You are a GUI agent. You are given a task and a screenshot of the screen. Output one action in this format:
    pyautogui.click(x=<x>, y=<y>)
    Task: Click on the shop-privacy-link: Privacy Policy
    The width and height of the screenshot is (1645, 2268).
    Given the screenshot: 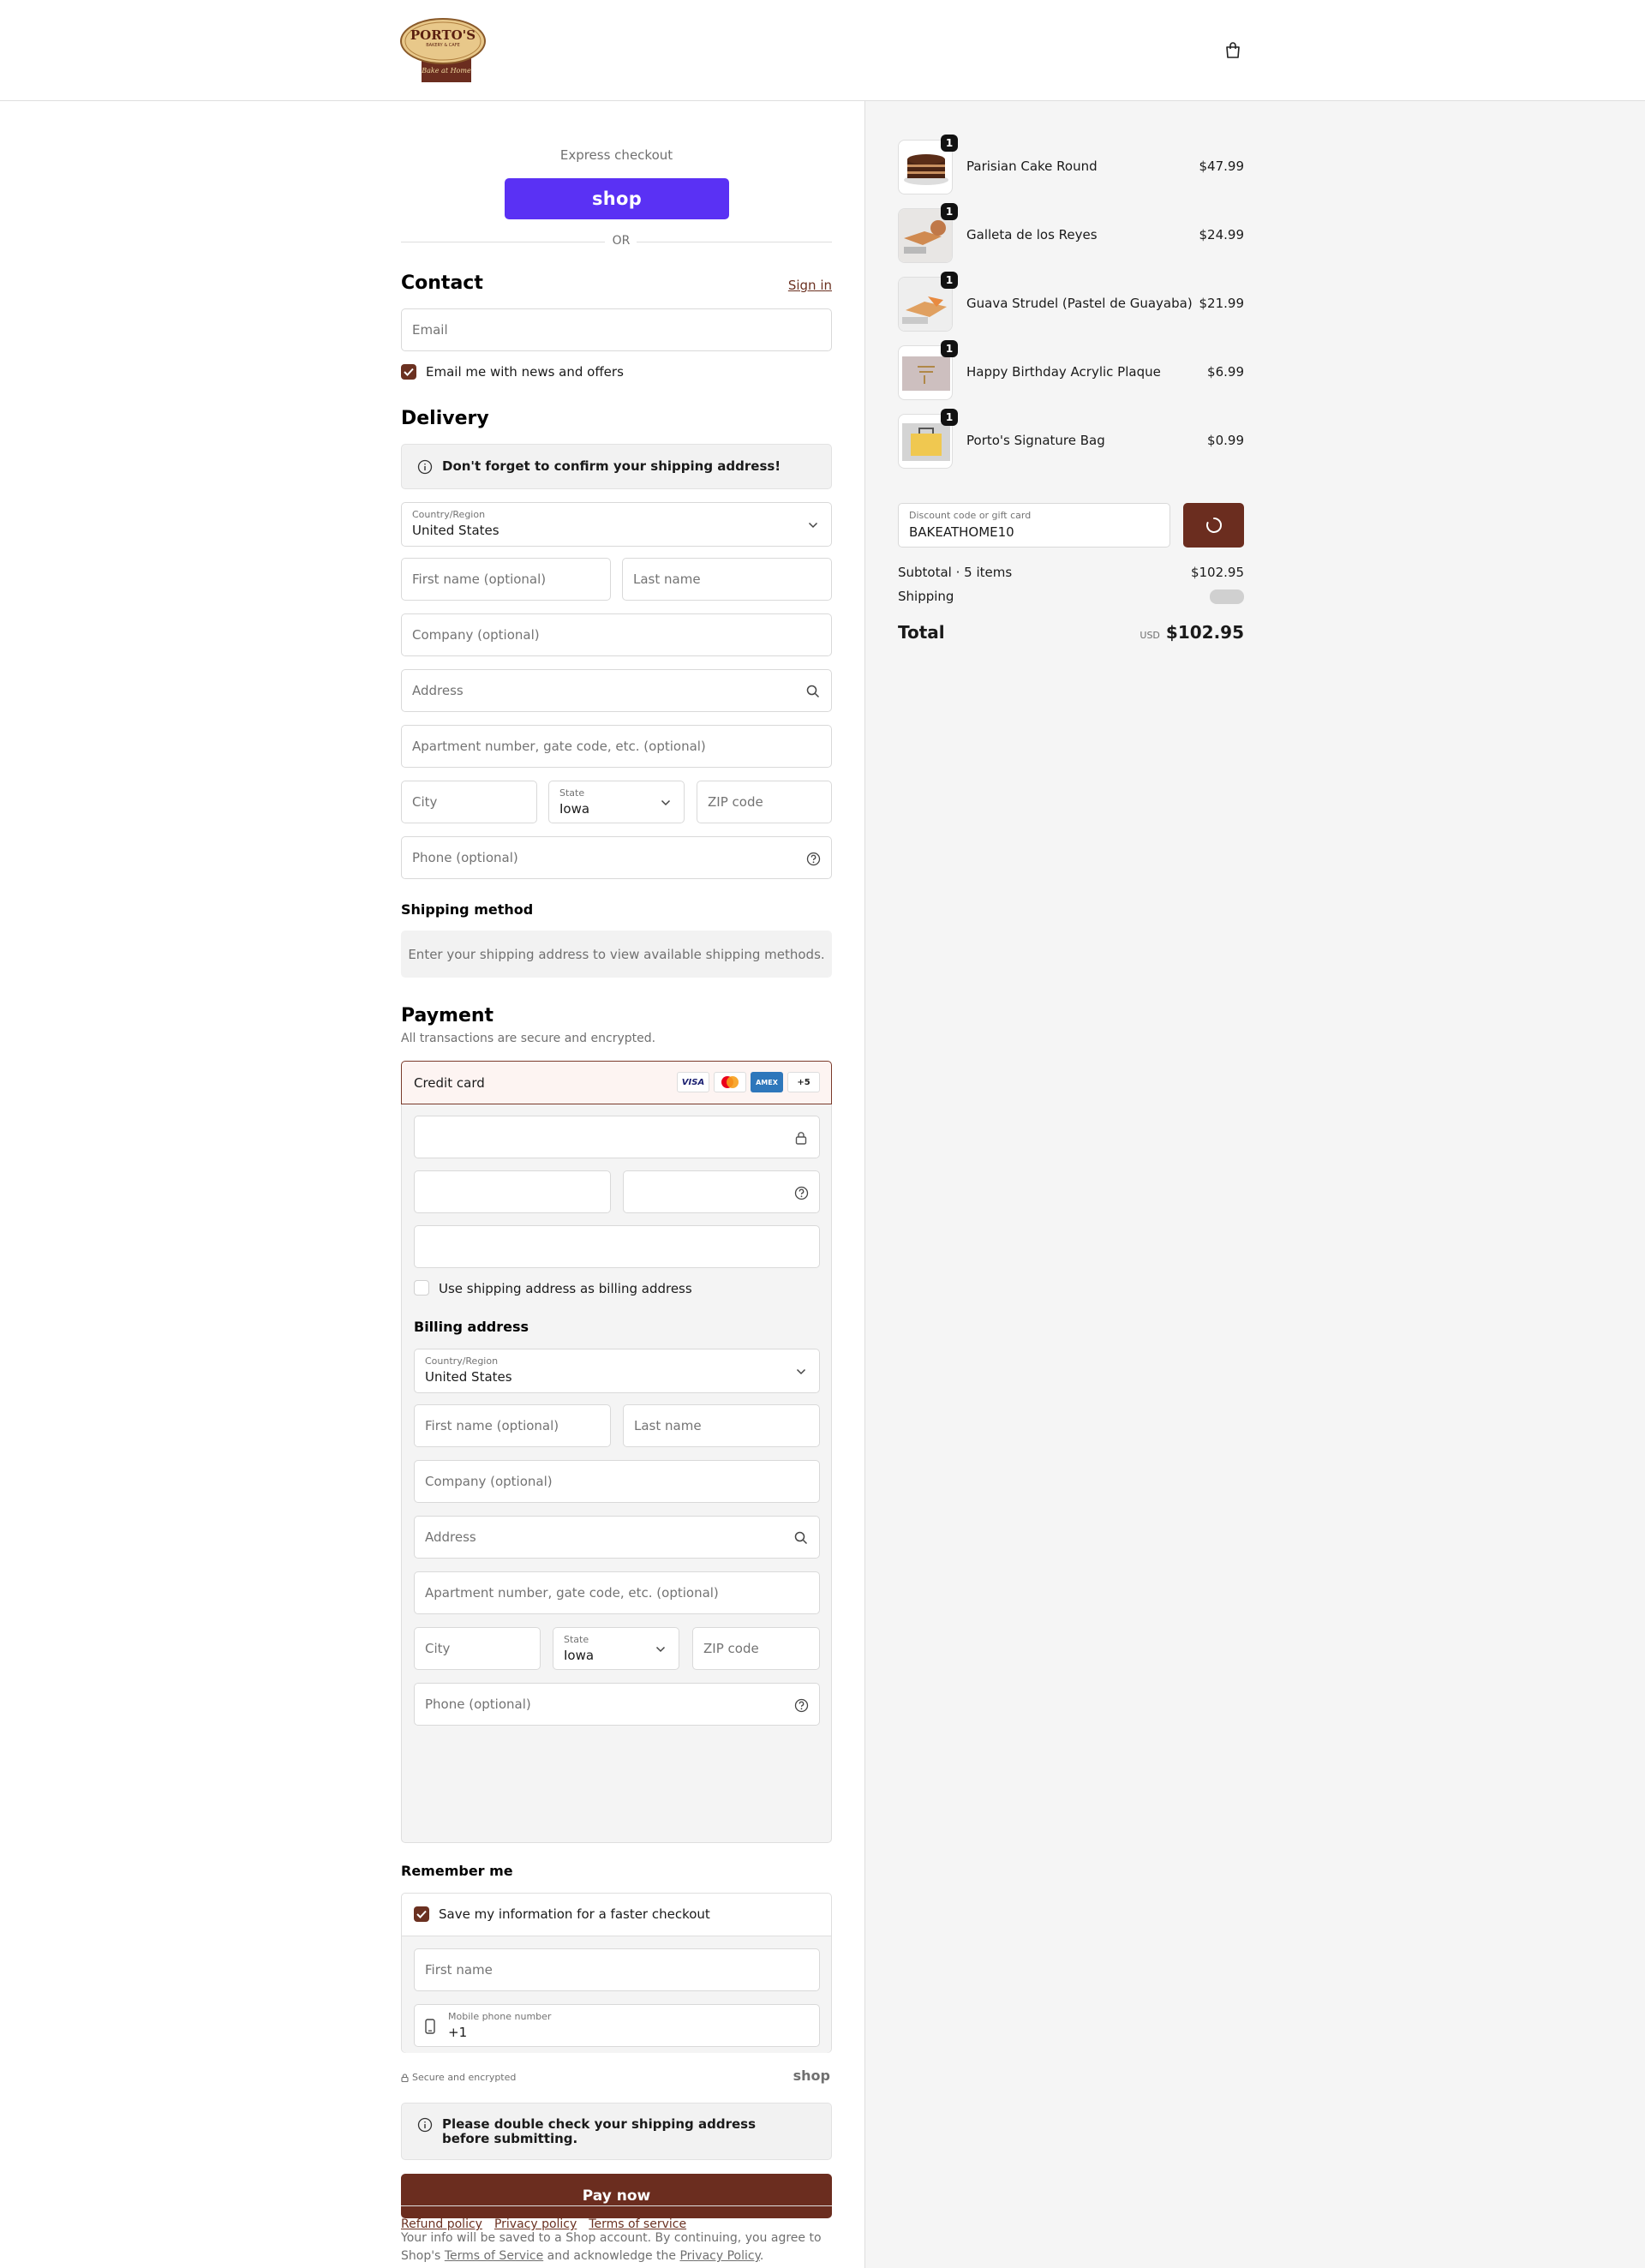 What is the action you would take?
    pyautogui.click(x=719, y=2256)
    